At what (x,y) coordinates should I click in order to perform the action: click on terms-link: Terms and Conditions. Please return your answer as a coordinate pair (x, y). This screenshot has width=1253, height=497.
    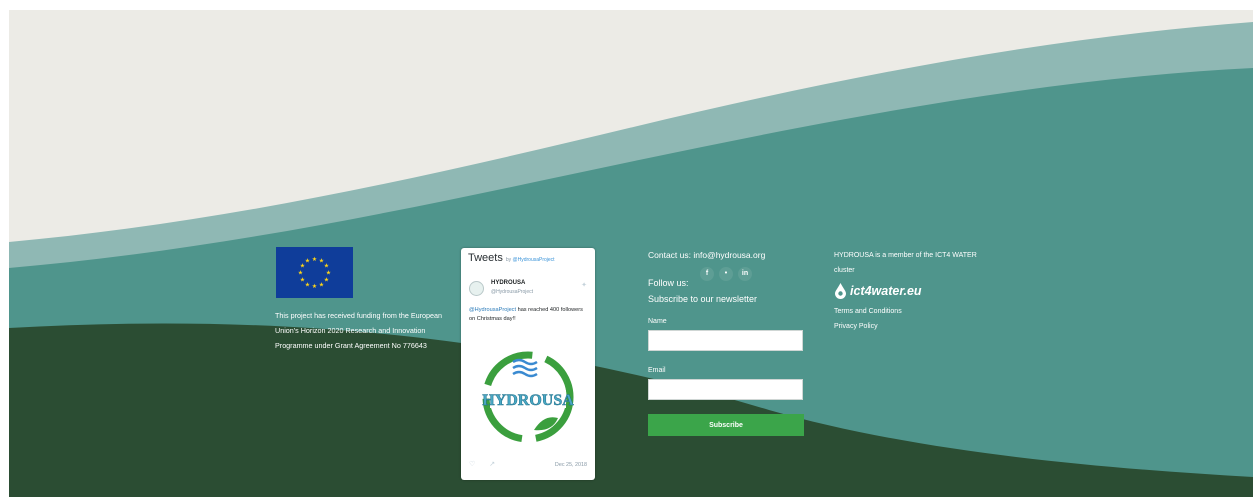
    Looking at the image, I should click on (868, 311).